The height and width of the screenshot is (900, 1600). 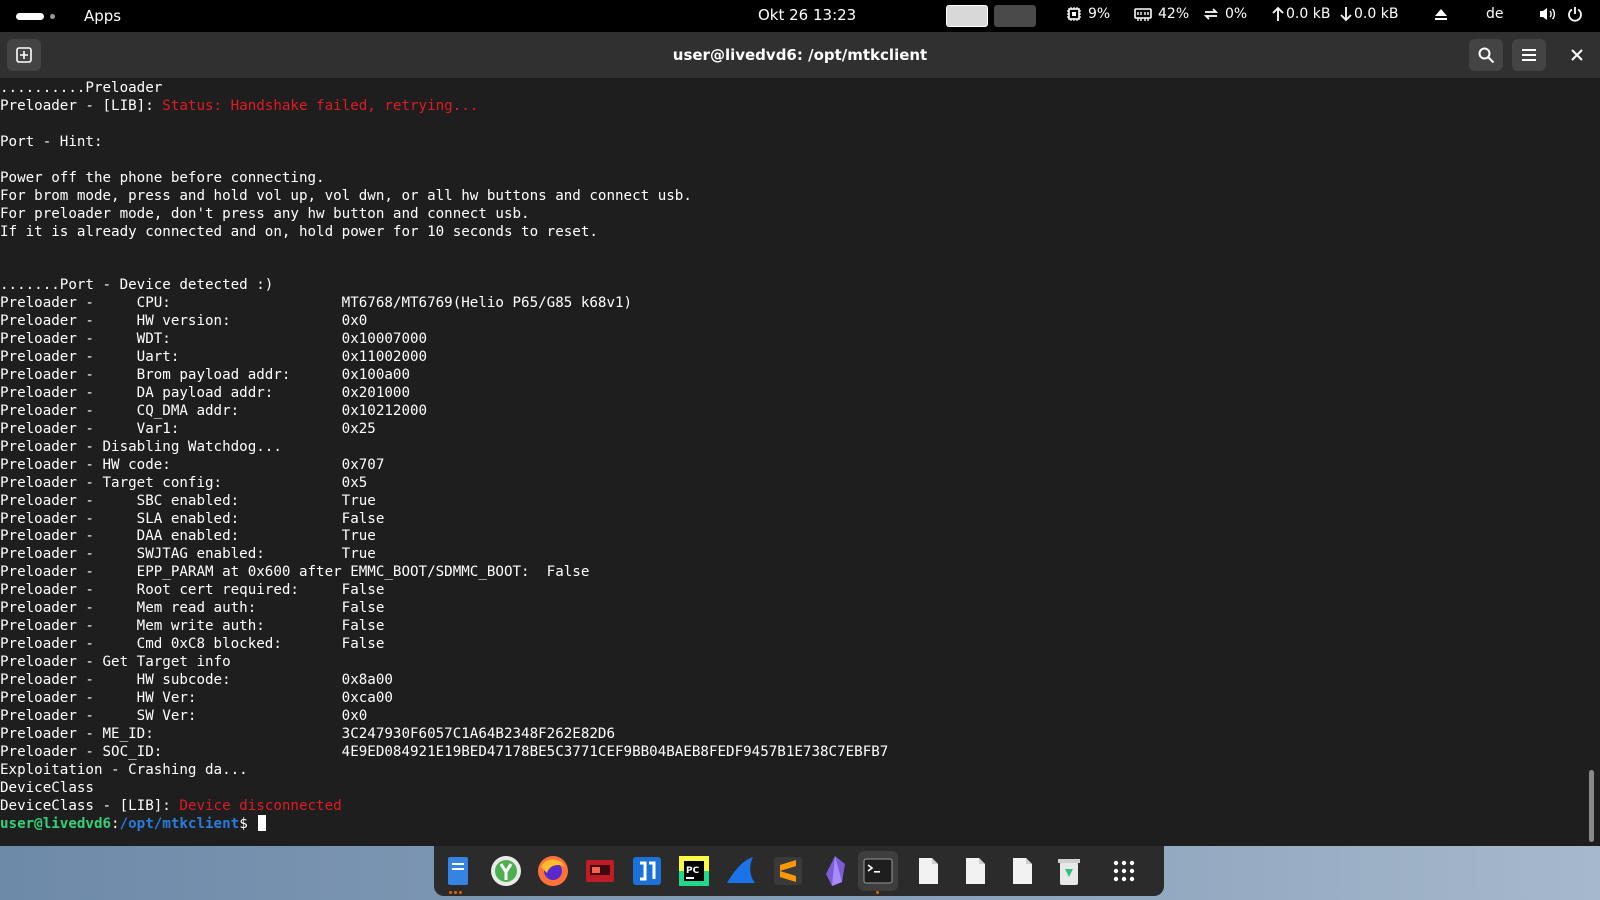 I want to click on clock: Okt 26 13:23, so click(x=807, y=15).